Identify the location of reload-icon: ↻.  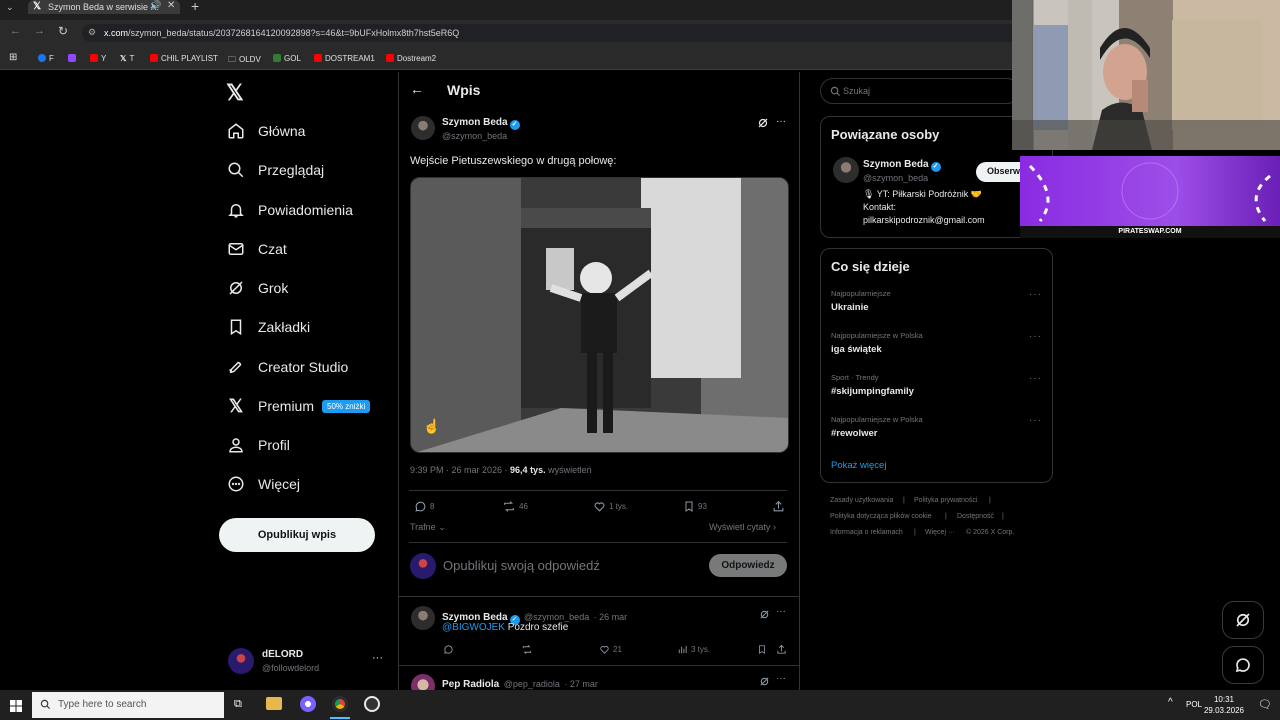
(63, 31).